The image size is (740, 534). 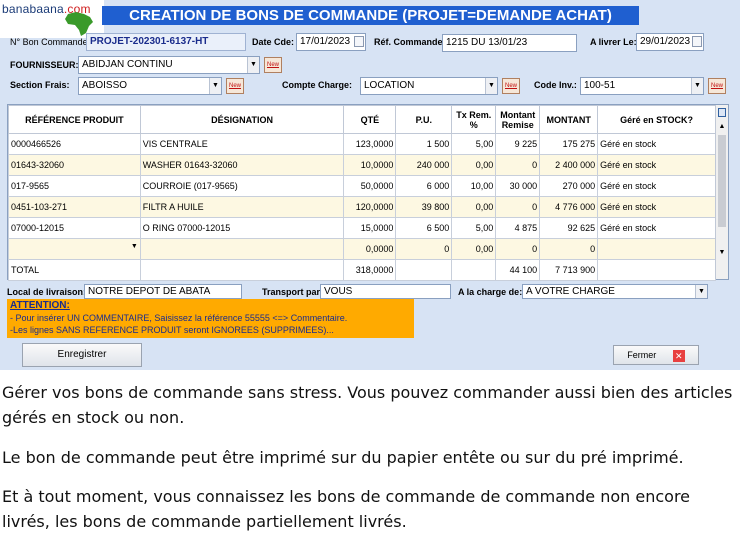 What do you see at coordinates (570, 291) in the screenshot?
I see `charge-value: A VOTRE CHARGE` at bounding box center [570, 291].